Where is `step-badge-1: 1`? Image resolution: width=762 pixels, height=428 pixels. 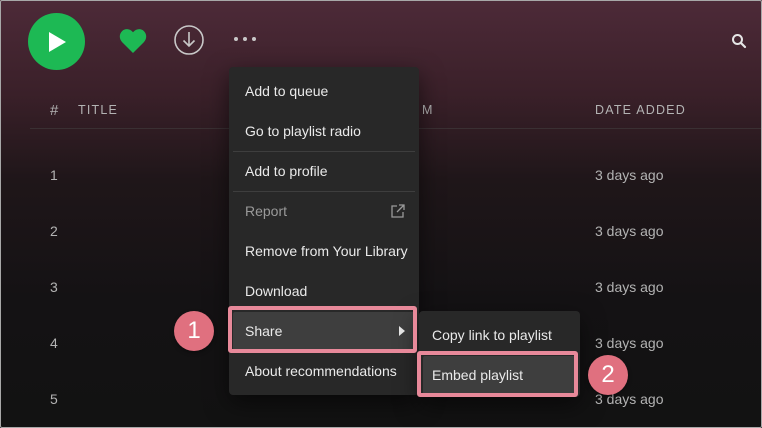 step-badge-1: 1 is located at coordinates (194, 331).